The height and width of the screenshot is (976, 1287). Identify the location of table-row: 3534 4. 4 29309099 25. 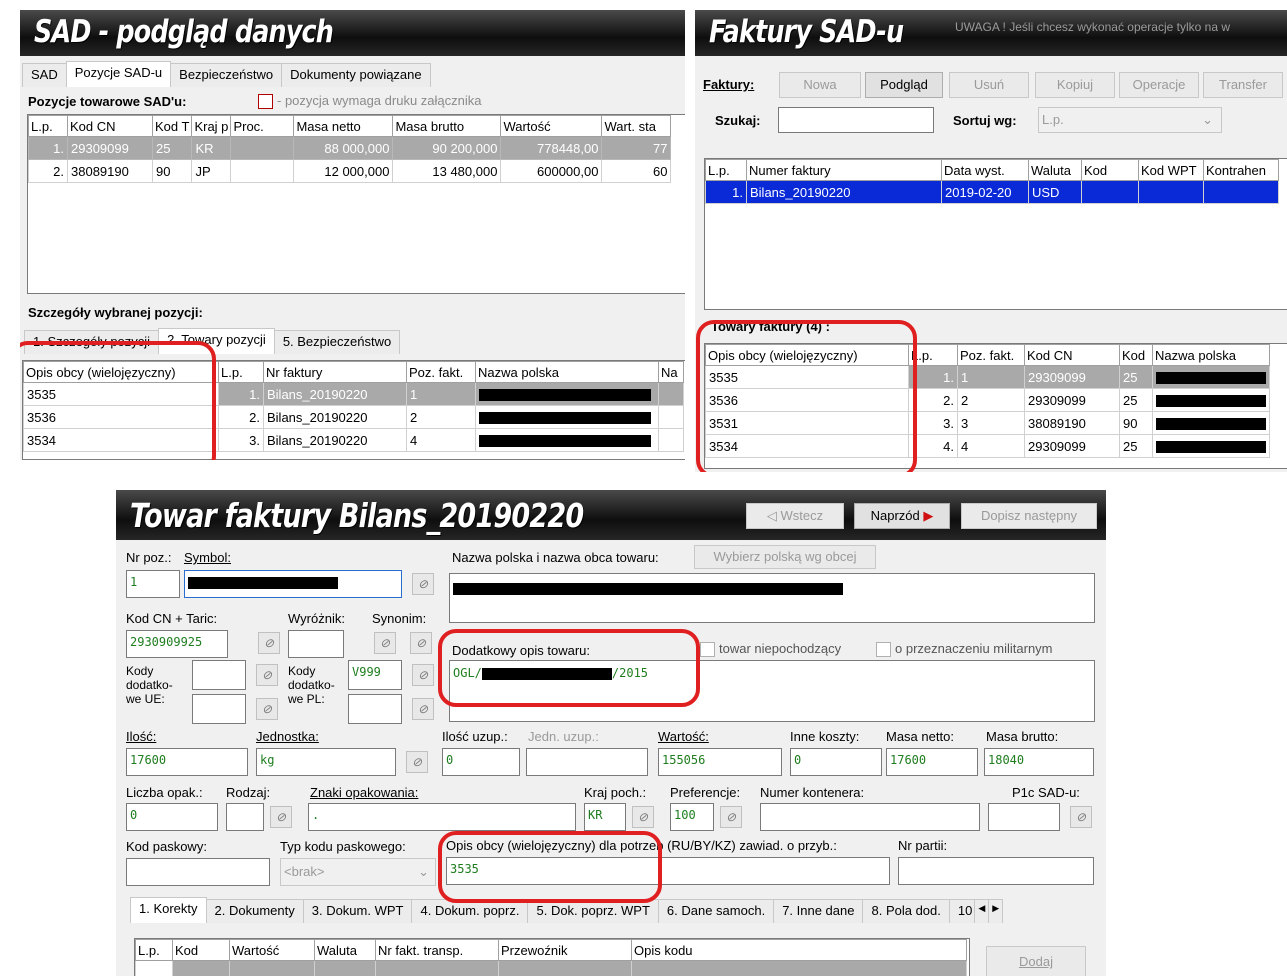
(987, 446).